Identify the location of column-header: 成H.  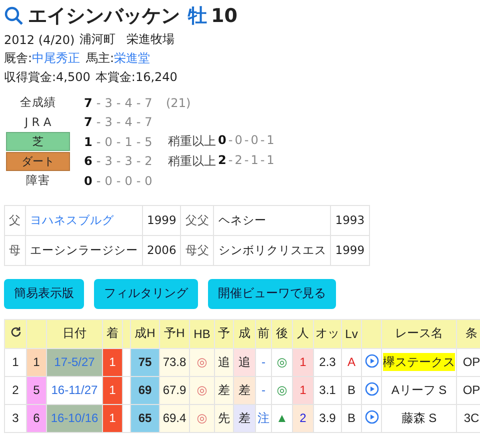
(145, 333).